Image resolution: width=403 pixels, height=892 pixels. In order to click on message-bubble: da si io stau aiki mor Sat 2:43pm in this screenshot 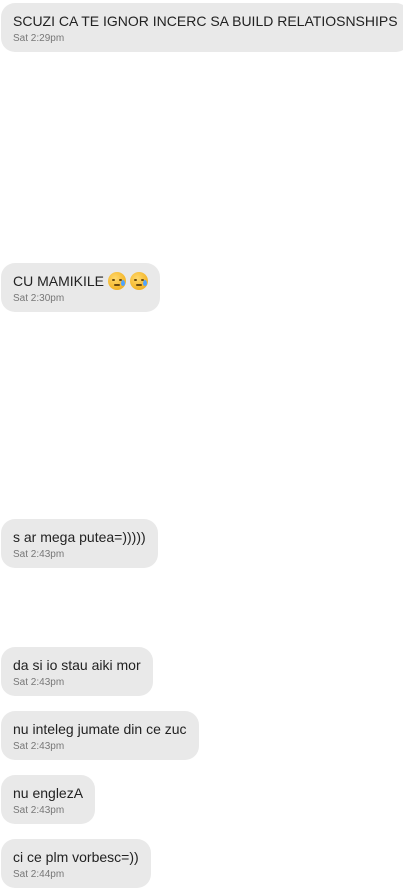, I will do `click(77, 671)`.